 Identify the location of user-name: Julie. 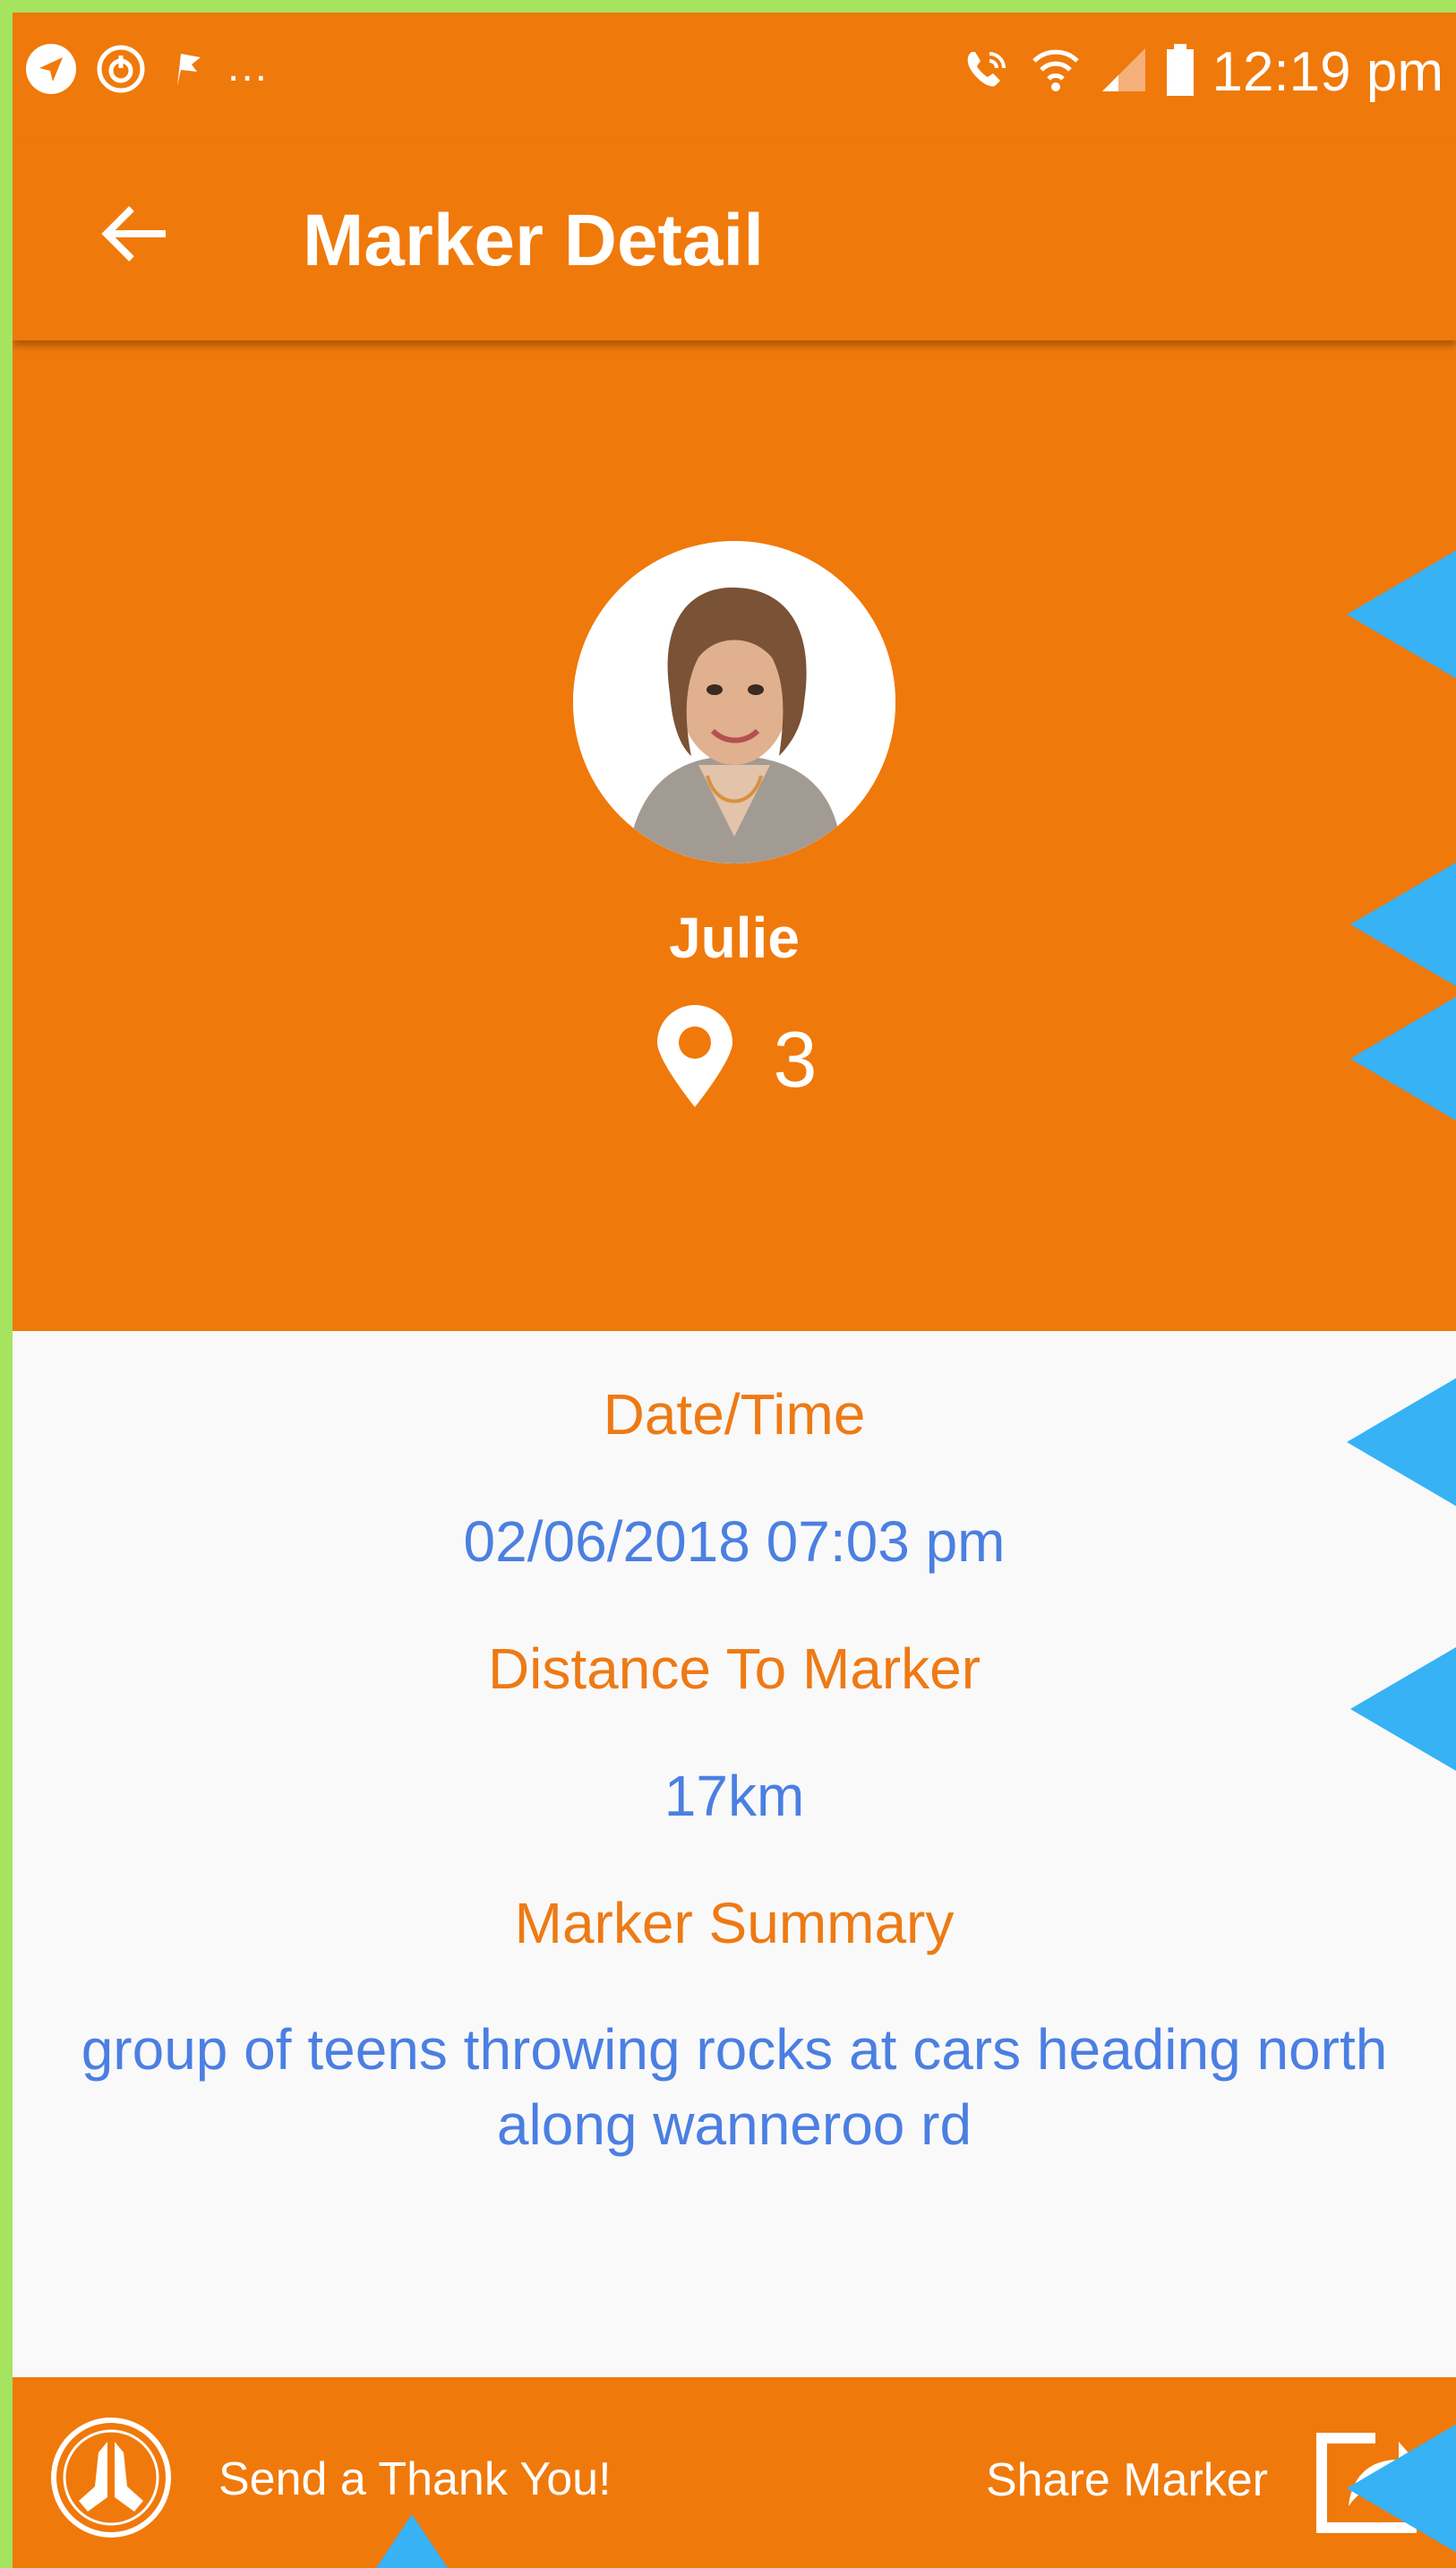
(734, 938).